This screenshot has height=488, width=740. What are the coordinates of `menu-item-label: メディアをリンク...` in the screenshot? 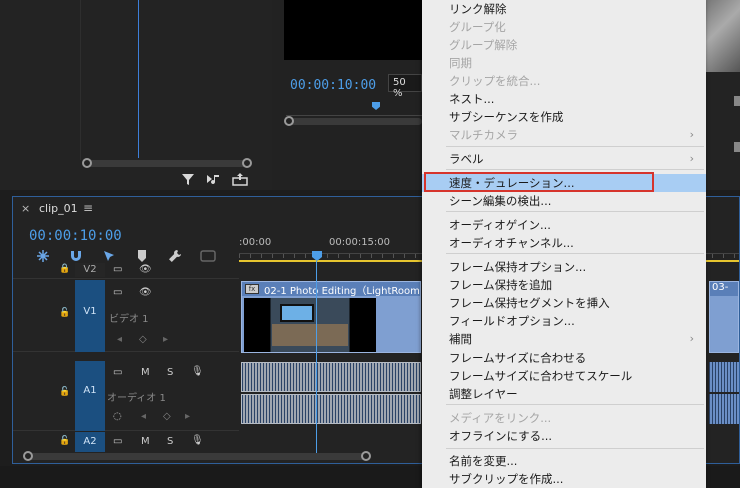 It's located at (500, 418).